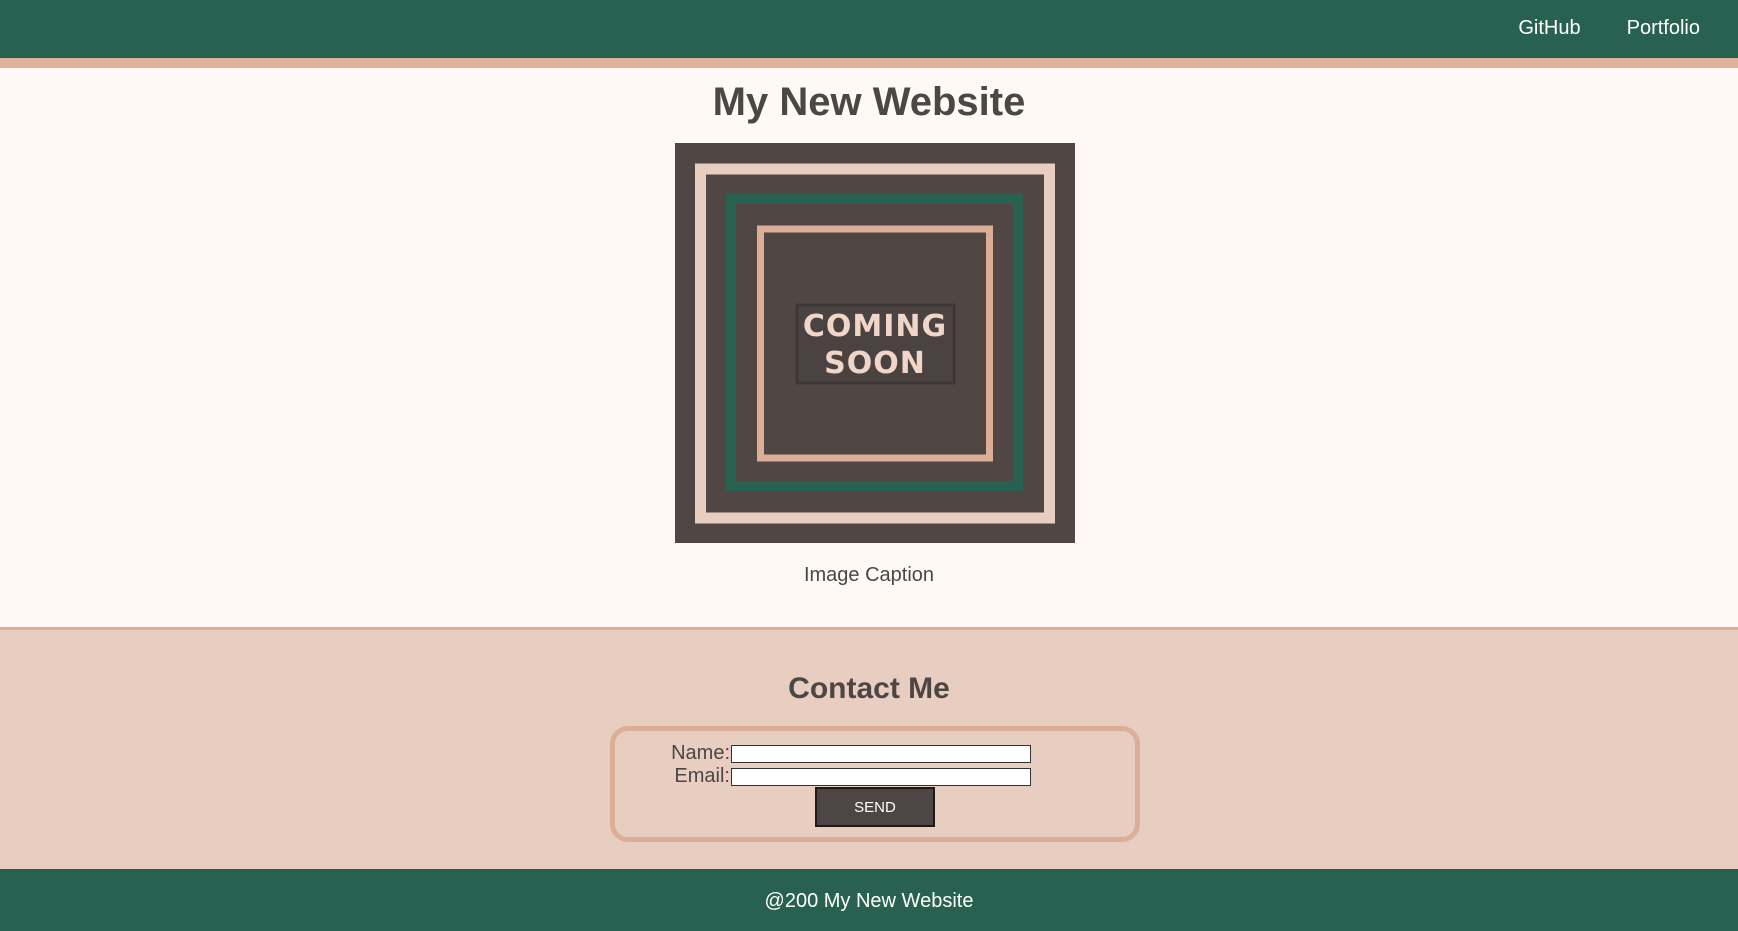  I want to click on header-accent-stripe, so click(869, 63).